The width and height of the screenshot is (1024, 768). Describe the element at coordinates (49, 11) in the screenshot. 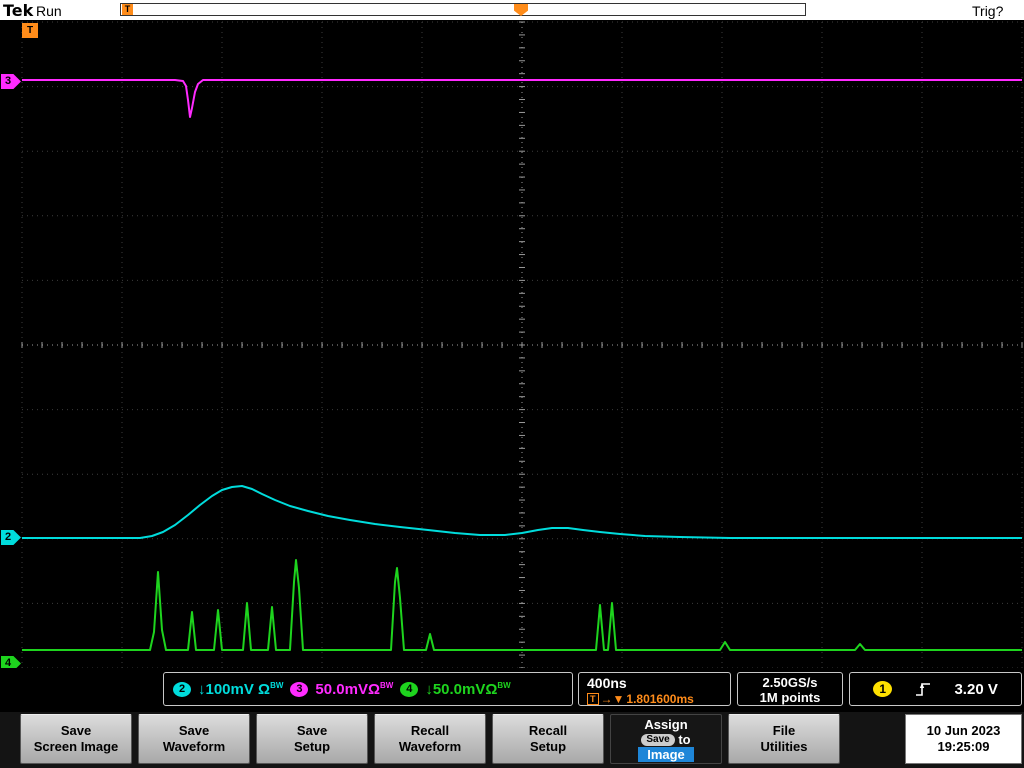

I see `acquisition-run-status: Run` at that location.